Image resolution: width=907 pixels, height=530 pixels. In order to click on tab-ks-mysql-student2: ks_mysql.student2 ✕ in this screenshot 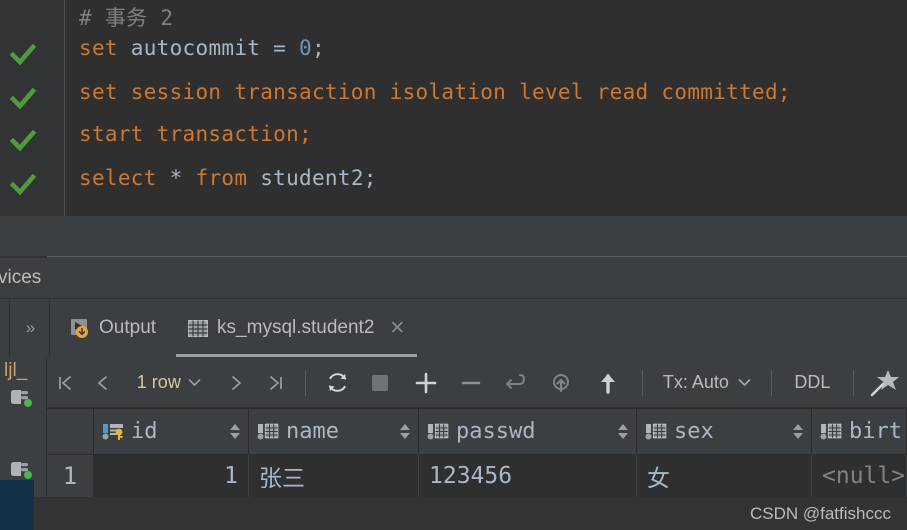, I will do `click(296, 328)`.